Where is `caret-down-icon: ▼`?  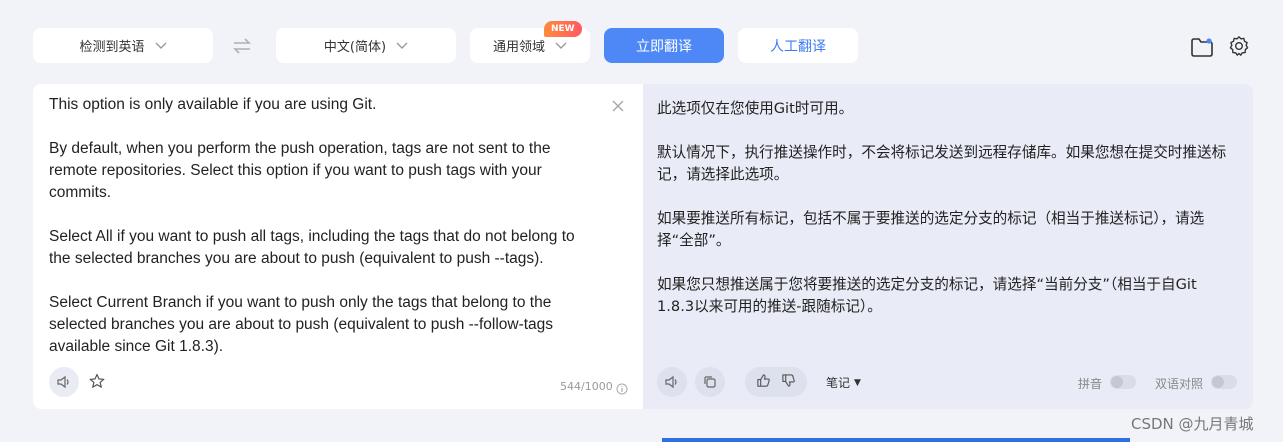
caret-down-icon: ▼ is located at coordinates (857, 382).